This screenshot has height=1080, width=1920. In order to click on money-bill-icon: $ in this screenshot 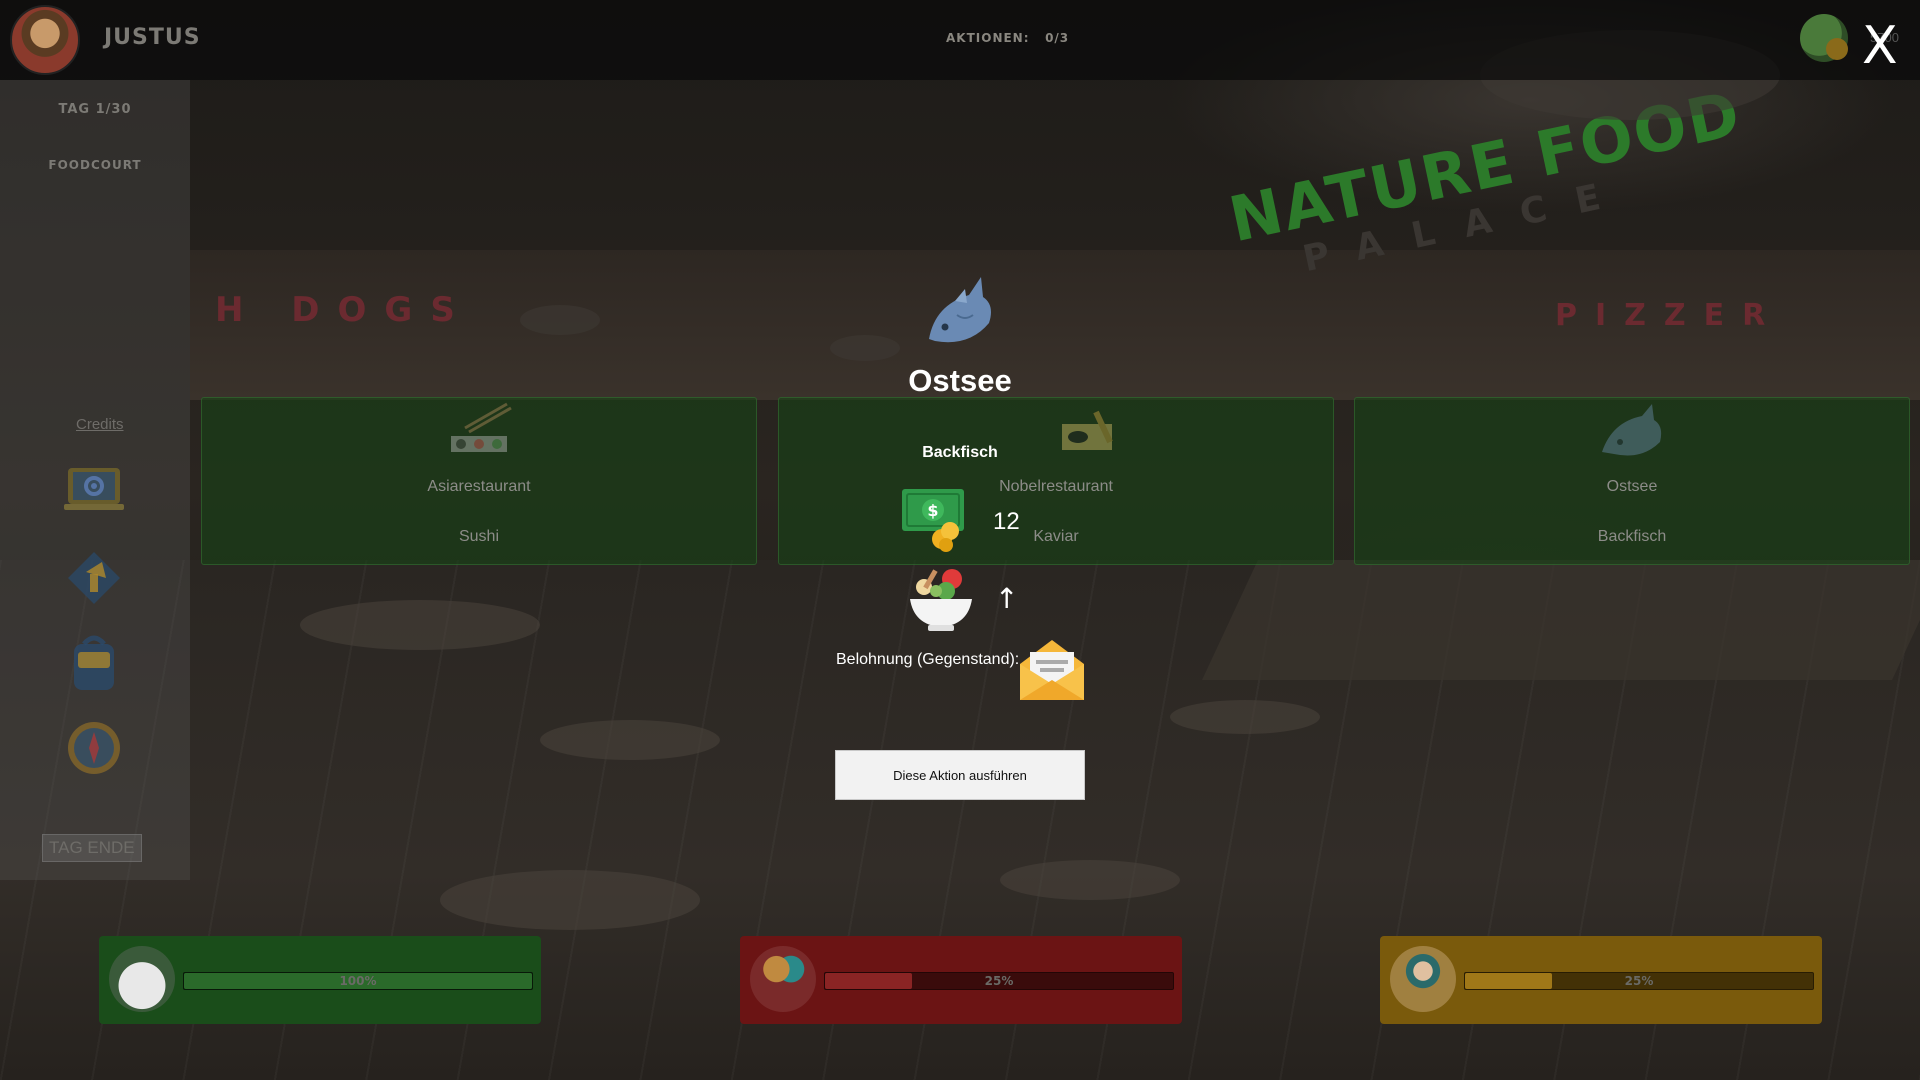, I will do `click(933, 520)`.